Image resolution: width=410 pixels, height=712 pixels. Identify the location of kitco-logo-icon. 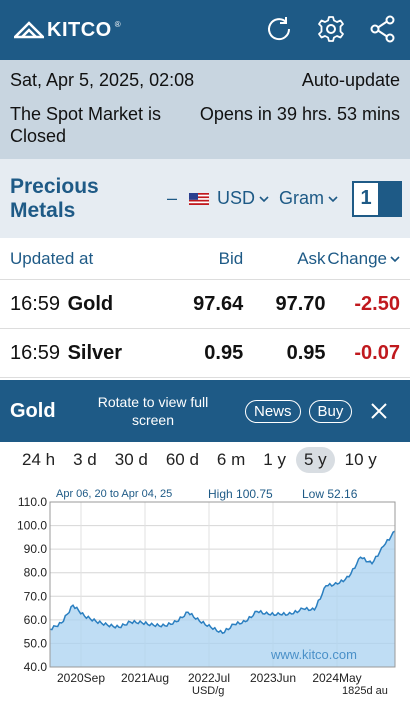
(29, 30).